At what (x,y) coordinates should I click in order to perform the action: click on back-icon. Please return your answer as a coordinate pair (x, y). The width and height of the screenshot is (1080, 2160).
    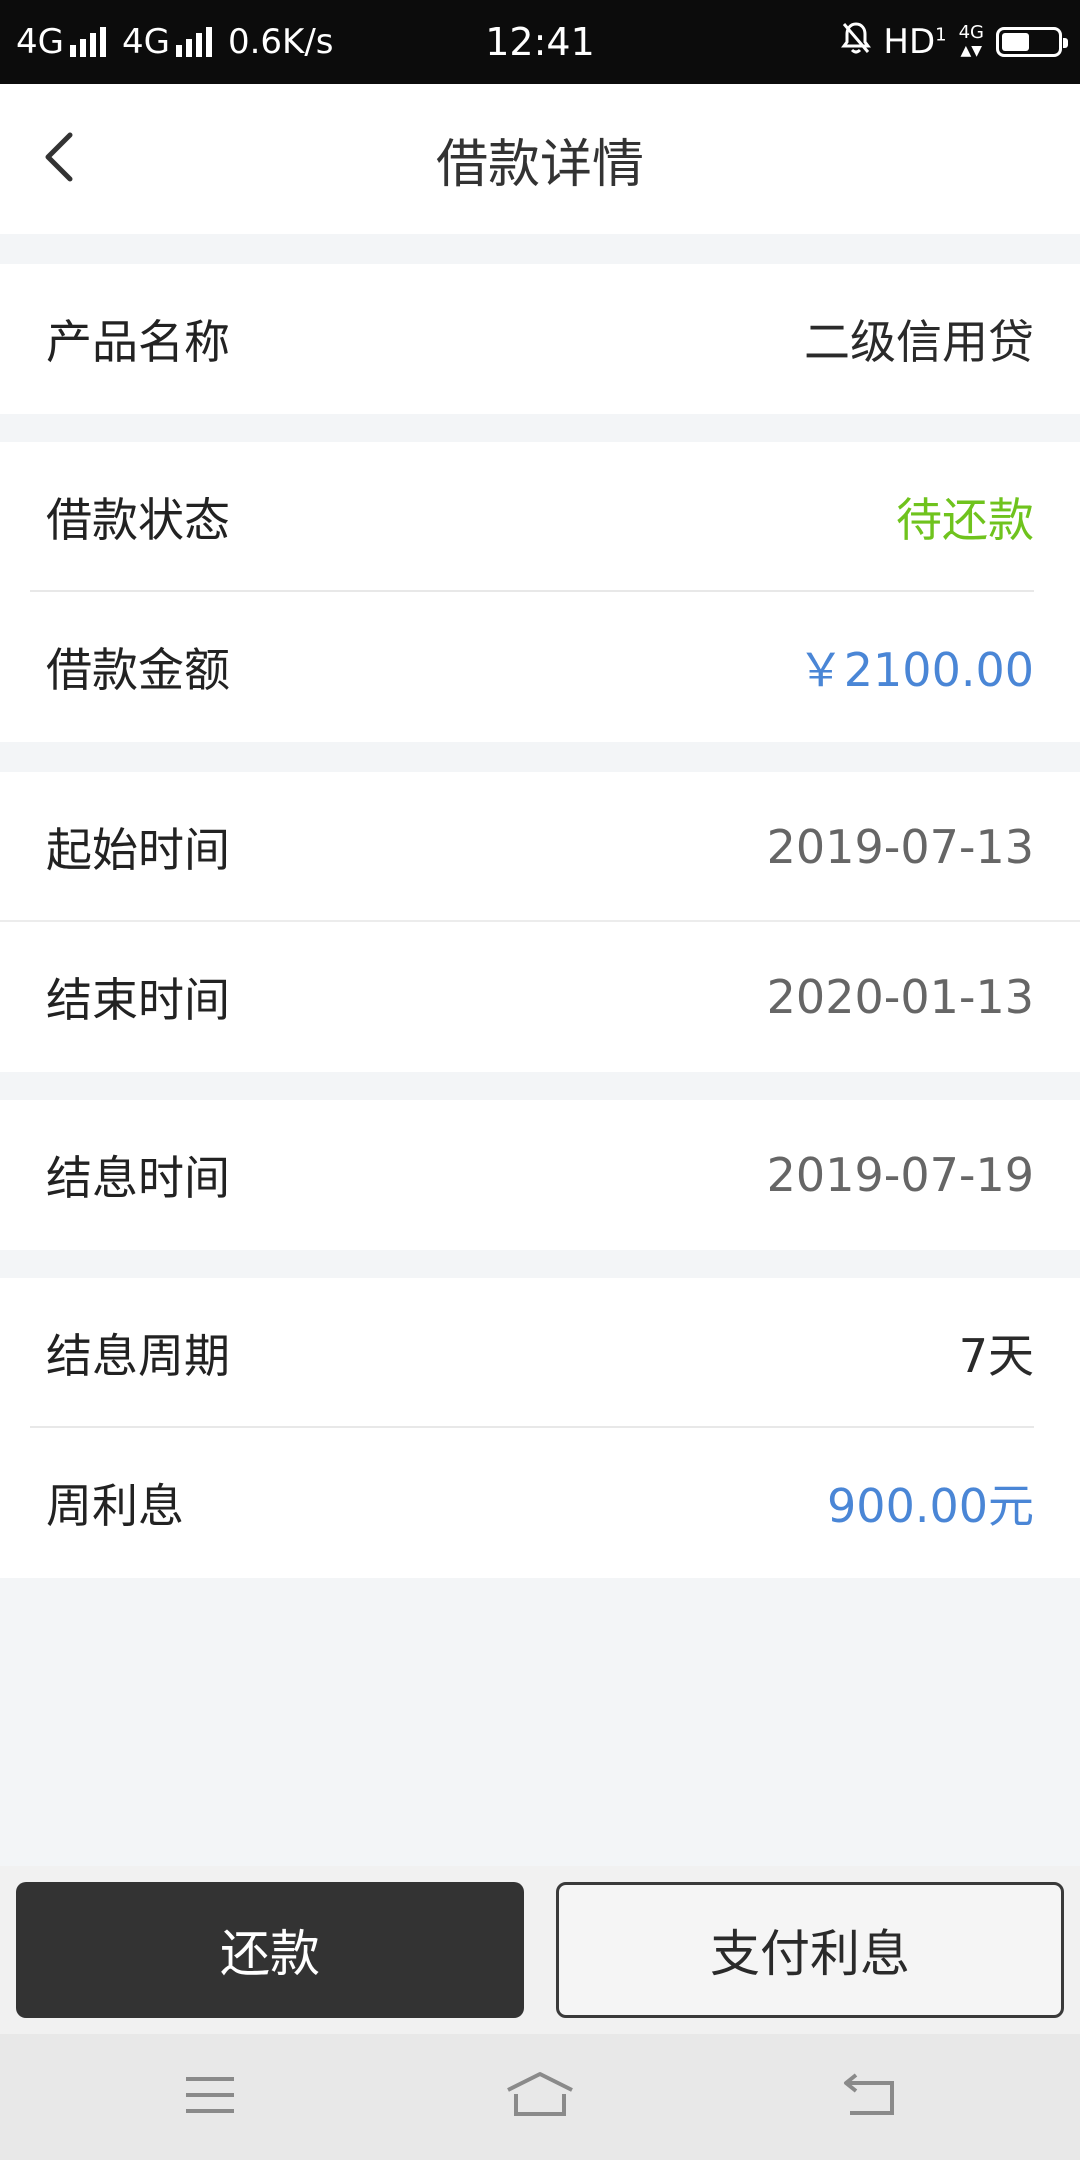
    Looking at the image, I should click on (870, 2097).